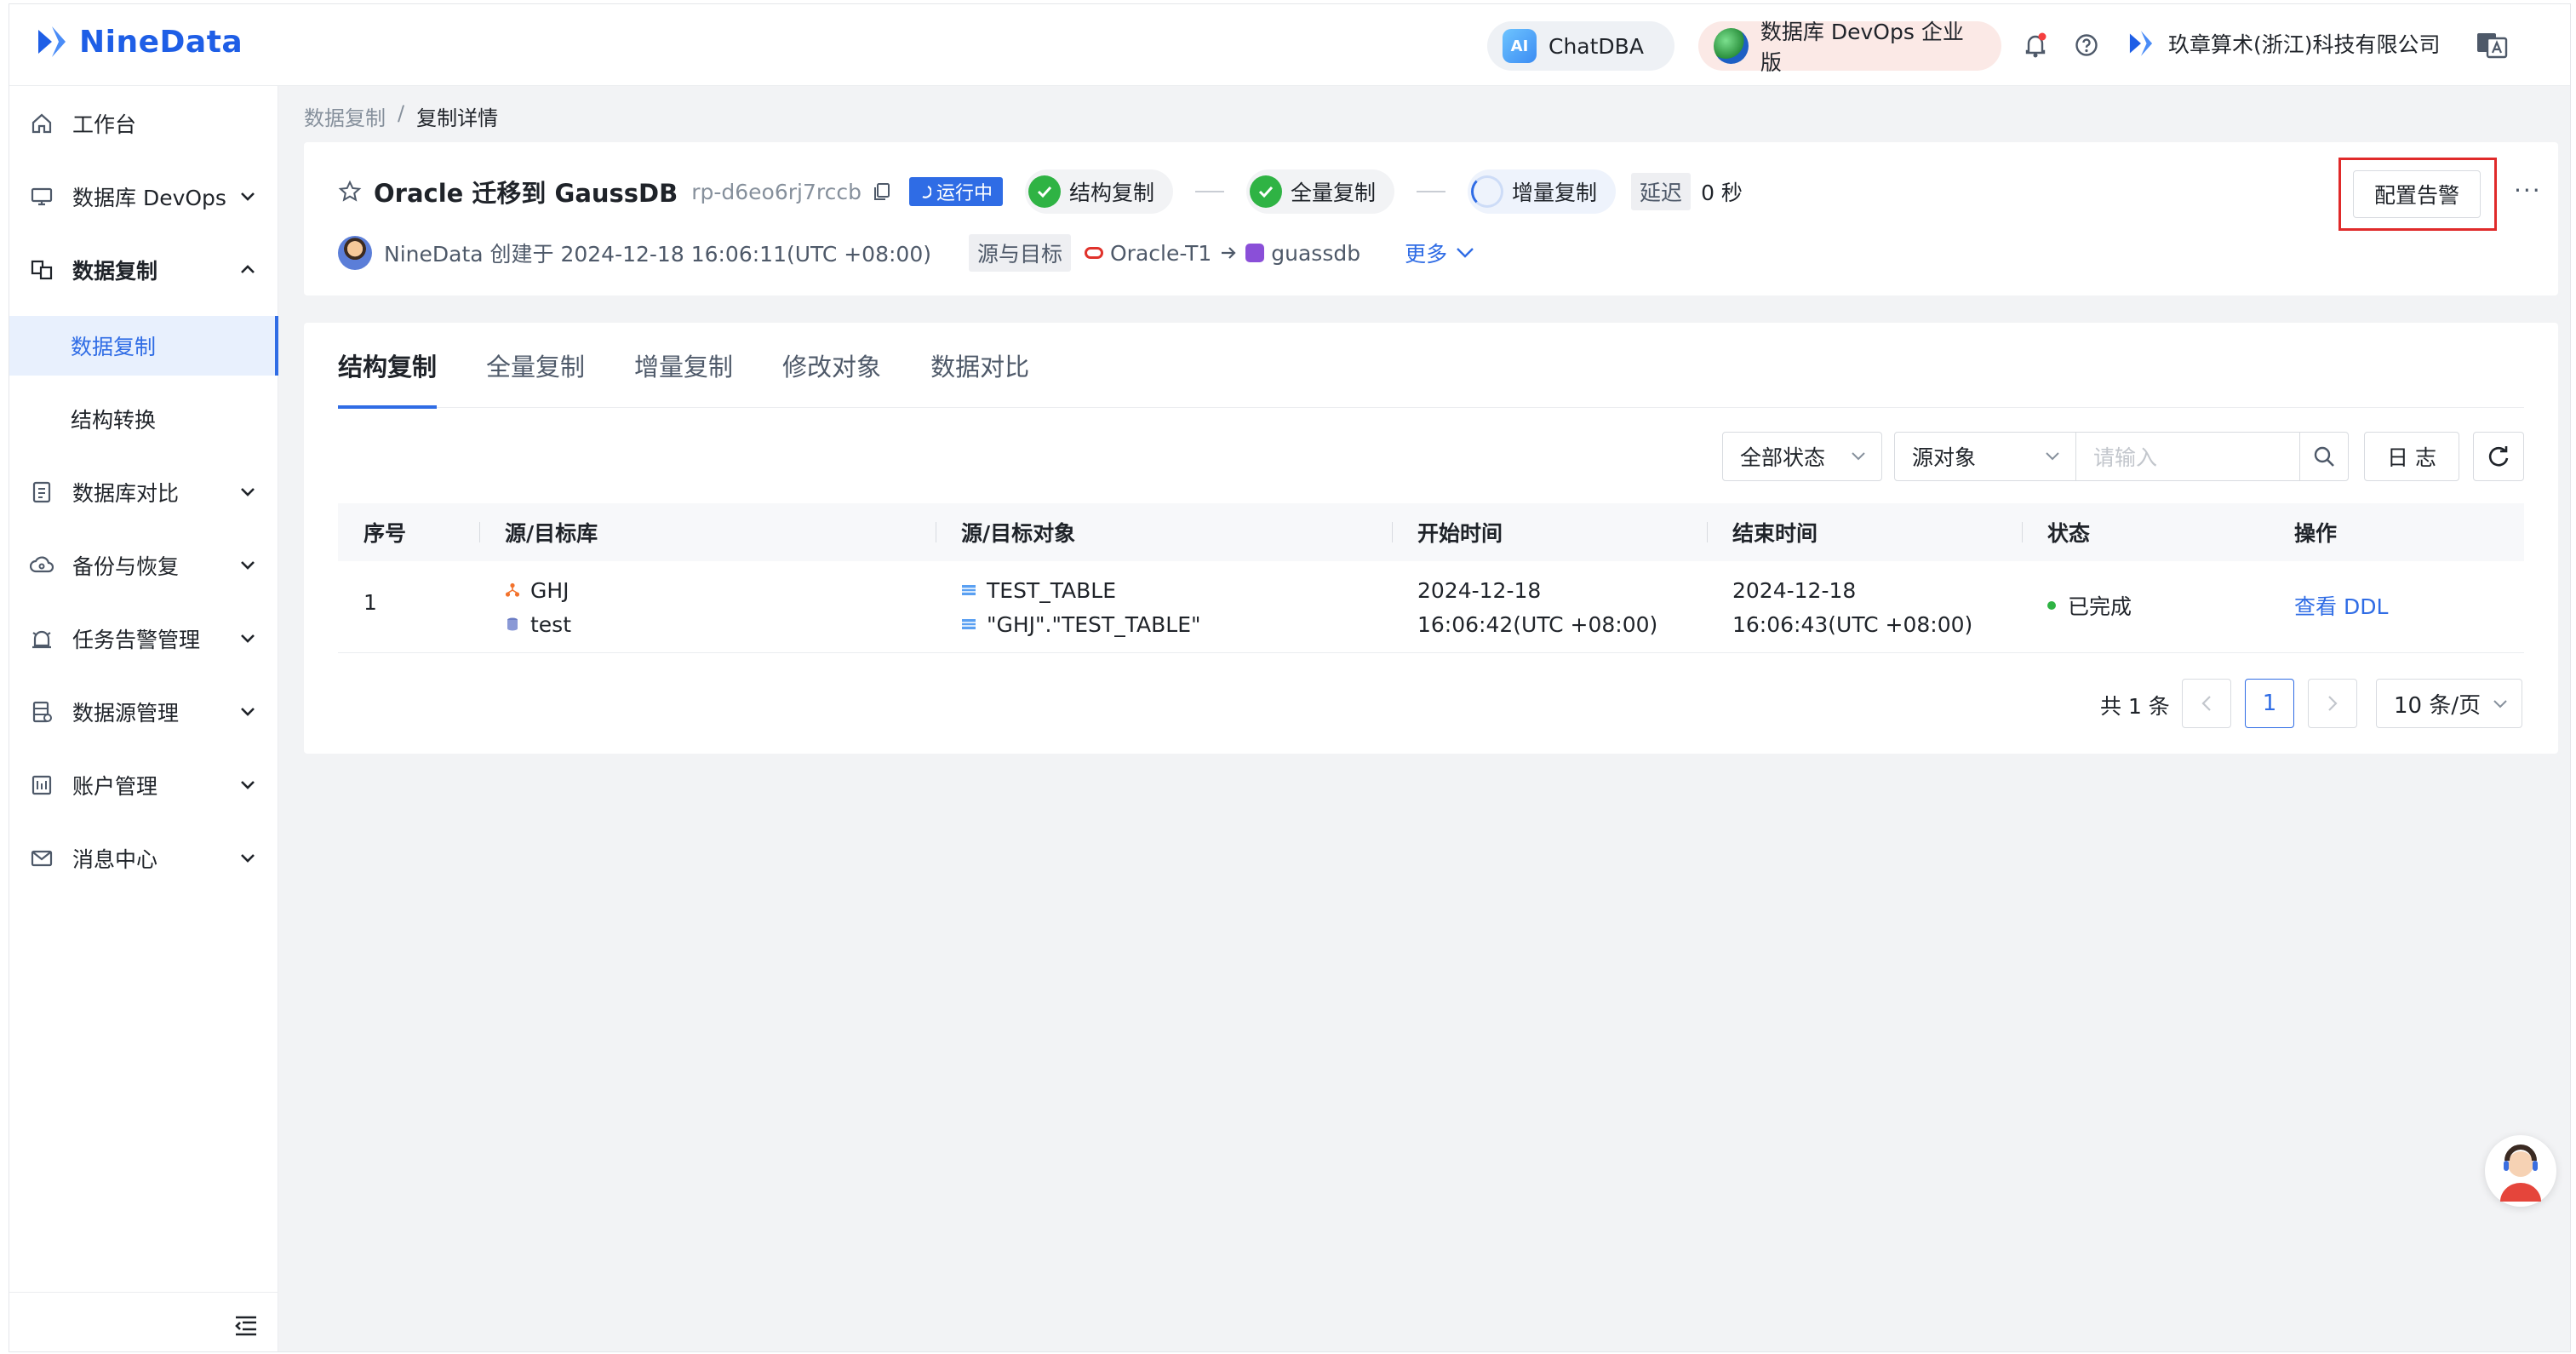 Image resolution: width=2576 pixels, height=1354 pixels. What do you see at coordinates (2069, 533) in the screenshot?
I see `column-header: 状态` at bounding box center [2069, 533].